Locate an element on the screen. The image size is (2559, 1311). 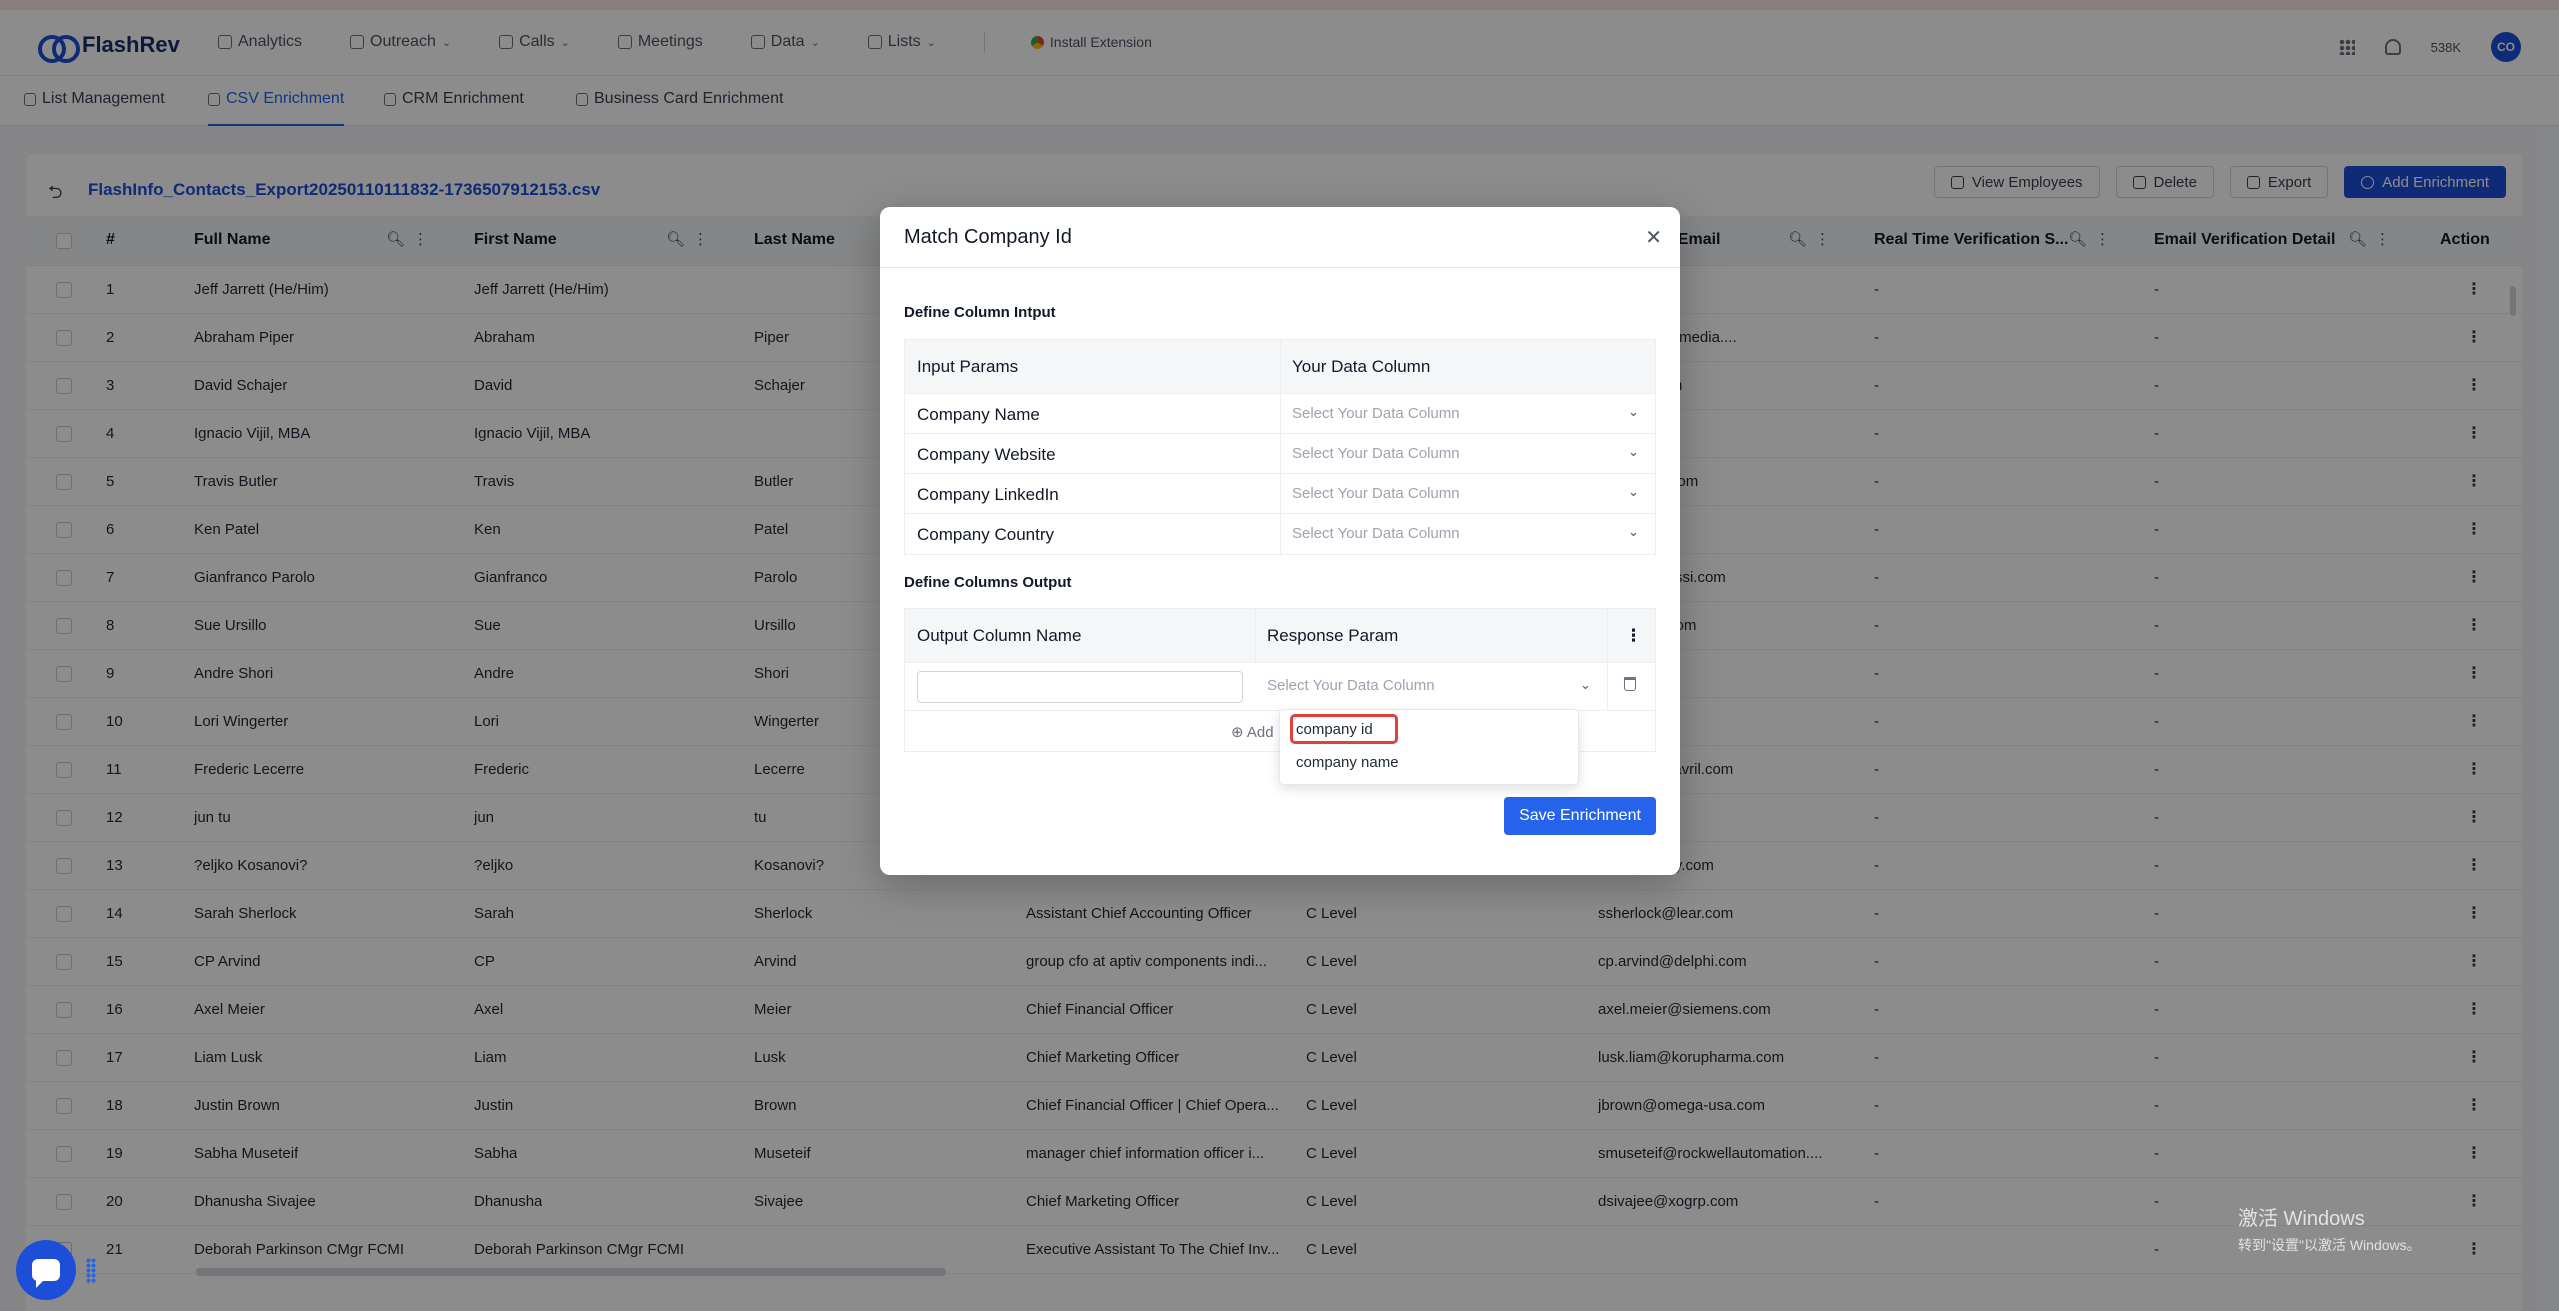
close-icon: ✕ is located at coordinates (1653, 237).